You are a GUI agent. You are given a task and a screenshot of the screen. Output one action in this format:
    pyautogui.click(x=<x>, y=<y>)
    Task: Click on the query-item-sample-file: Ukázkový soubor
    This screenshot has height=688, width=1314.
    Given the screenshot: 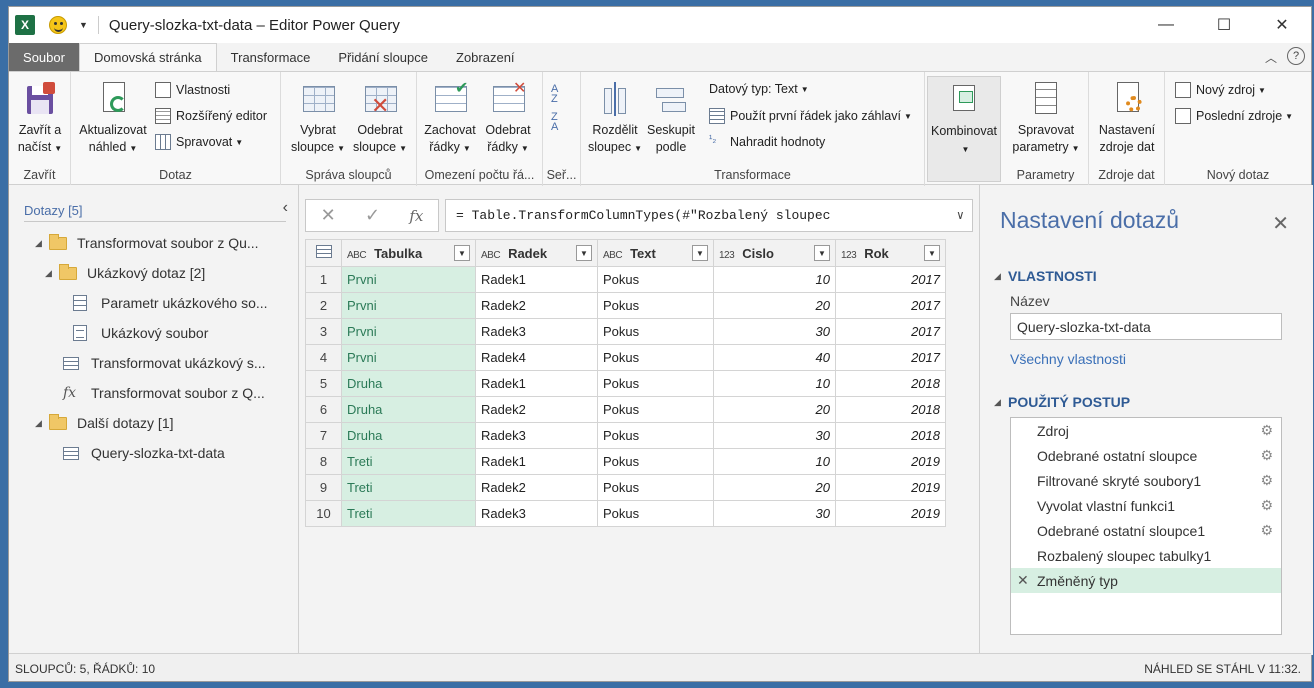 What is the action you would take?
    pyautogui.click(x=140, y=333)
    